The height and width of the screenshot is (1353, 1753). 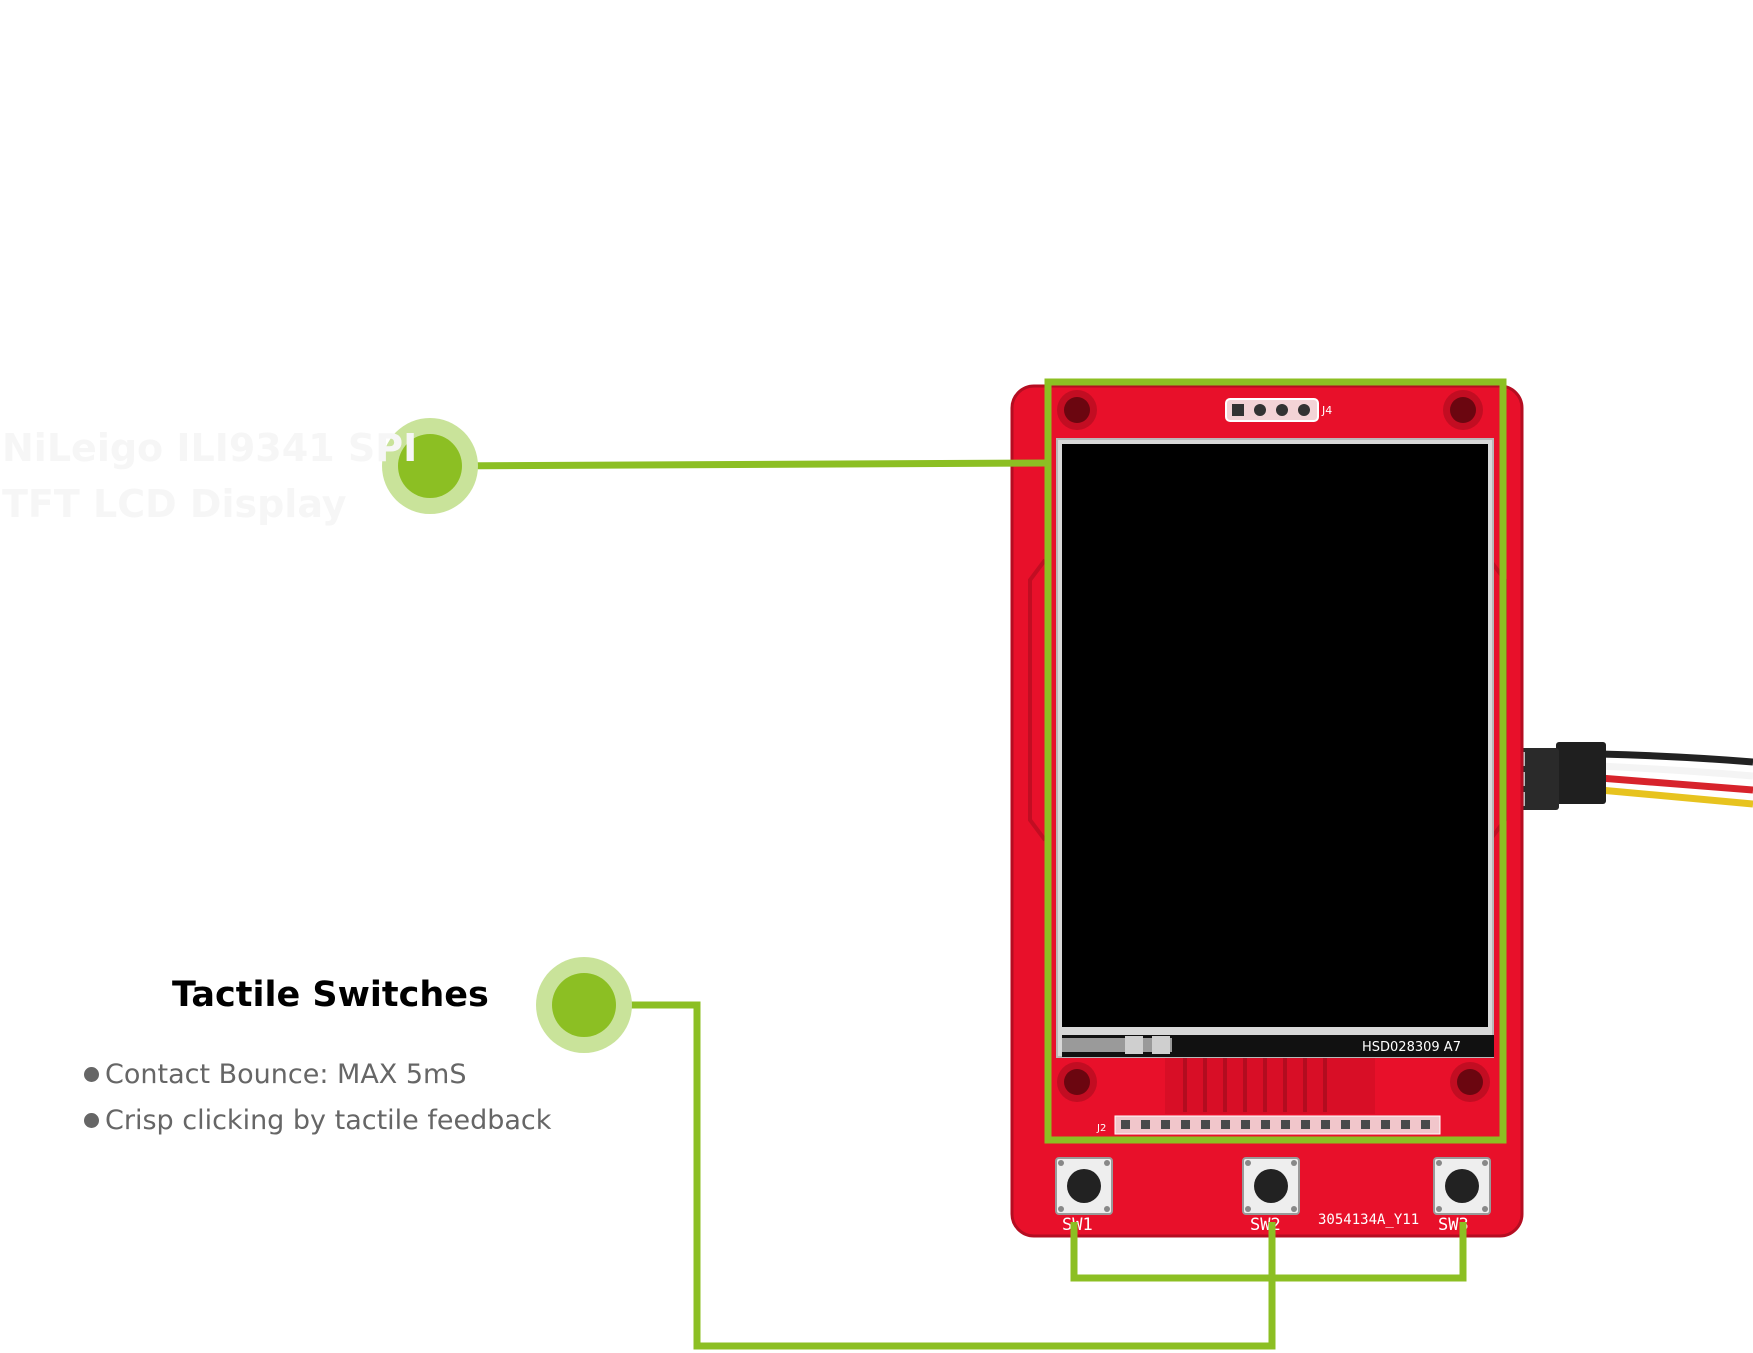 I want to click on header-j2-label: J2, so click(x=1101, y=1128).